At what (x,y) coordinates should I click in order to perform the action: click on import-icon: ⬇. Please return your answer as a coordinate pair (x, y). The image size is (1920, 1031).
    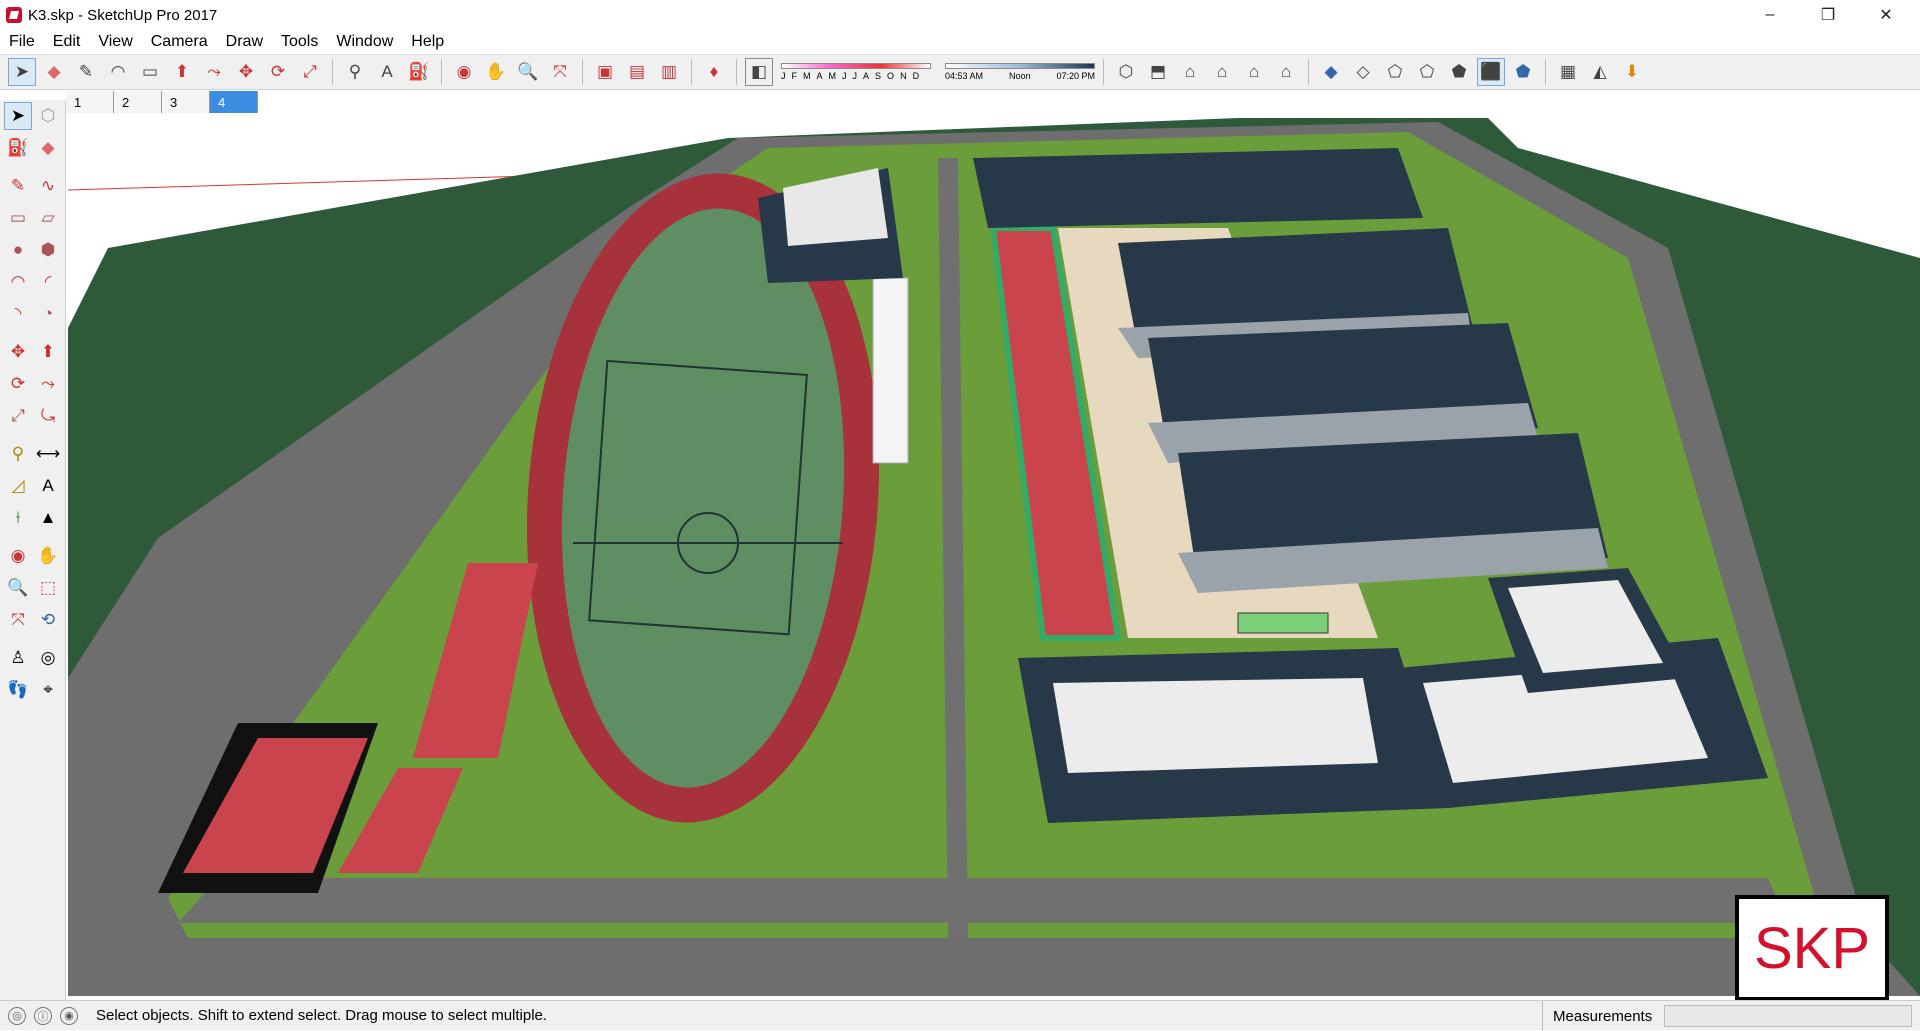
    Looking at the image, I should click on (1632, 72).